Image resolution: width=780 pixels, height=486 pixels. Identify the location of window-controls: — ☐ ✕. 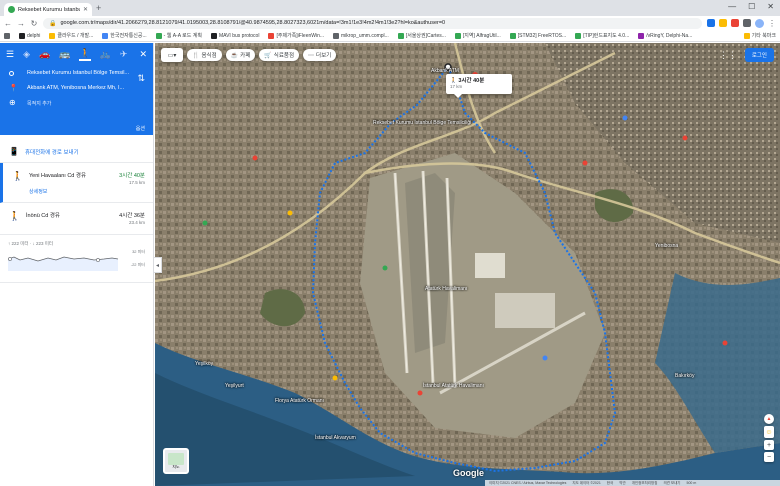
(751, 6).